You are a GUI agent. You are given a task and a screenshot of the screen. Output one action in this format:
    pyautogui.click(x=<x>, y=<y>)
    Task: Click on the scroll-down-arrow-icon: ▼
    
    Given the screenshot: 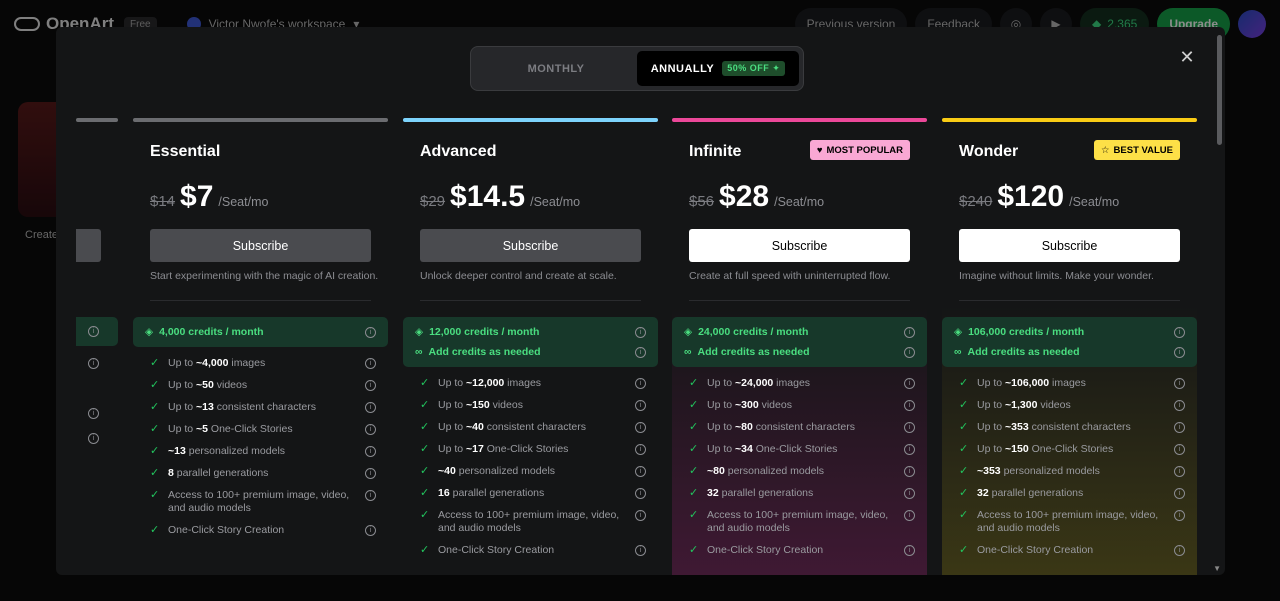 What is the action you would take?
    pyautogui.click(x=1217, y=568)
    